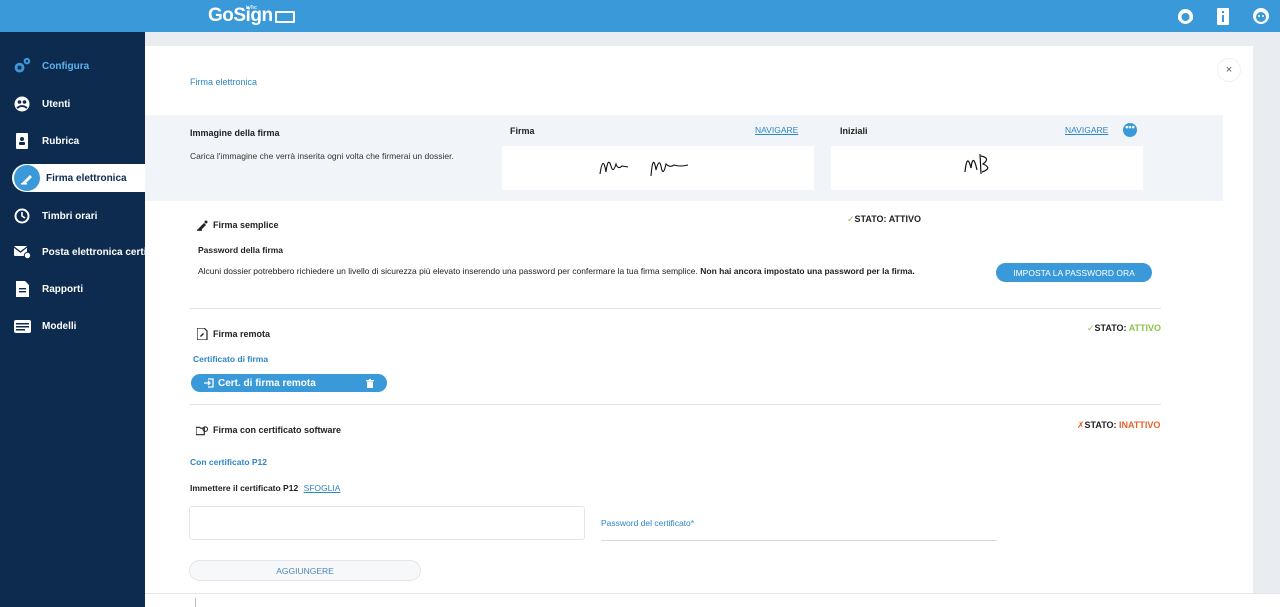 The width and height of the screenshot is (1280, 607). I want to click on firma-label: Firma, so click(522, 131).